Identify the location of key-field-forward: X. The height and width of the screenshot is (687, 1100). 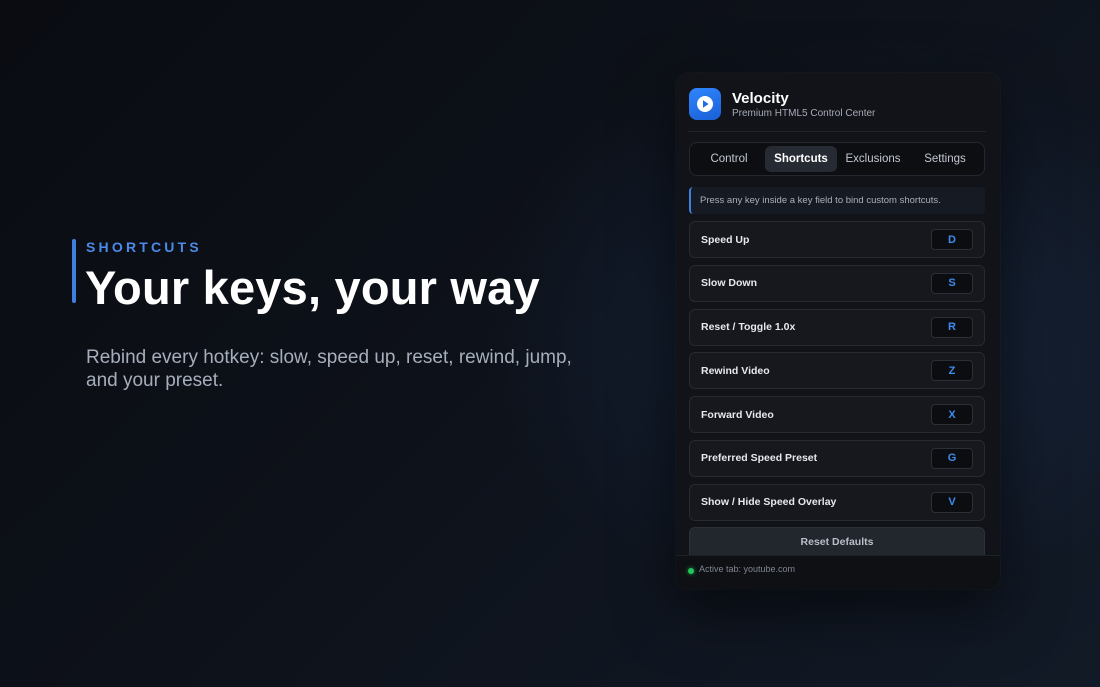
(952, 415).